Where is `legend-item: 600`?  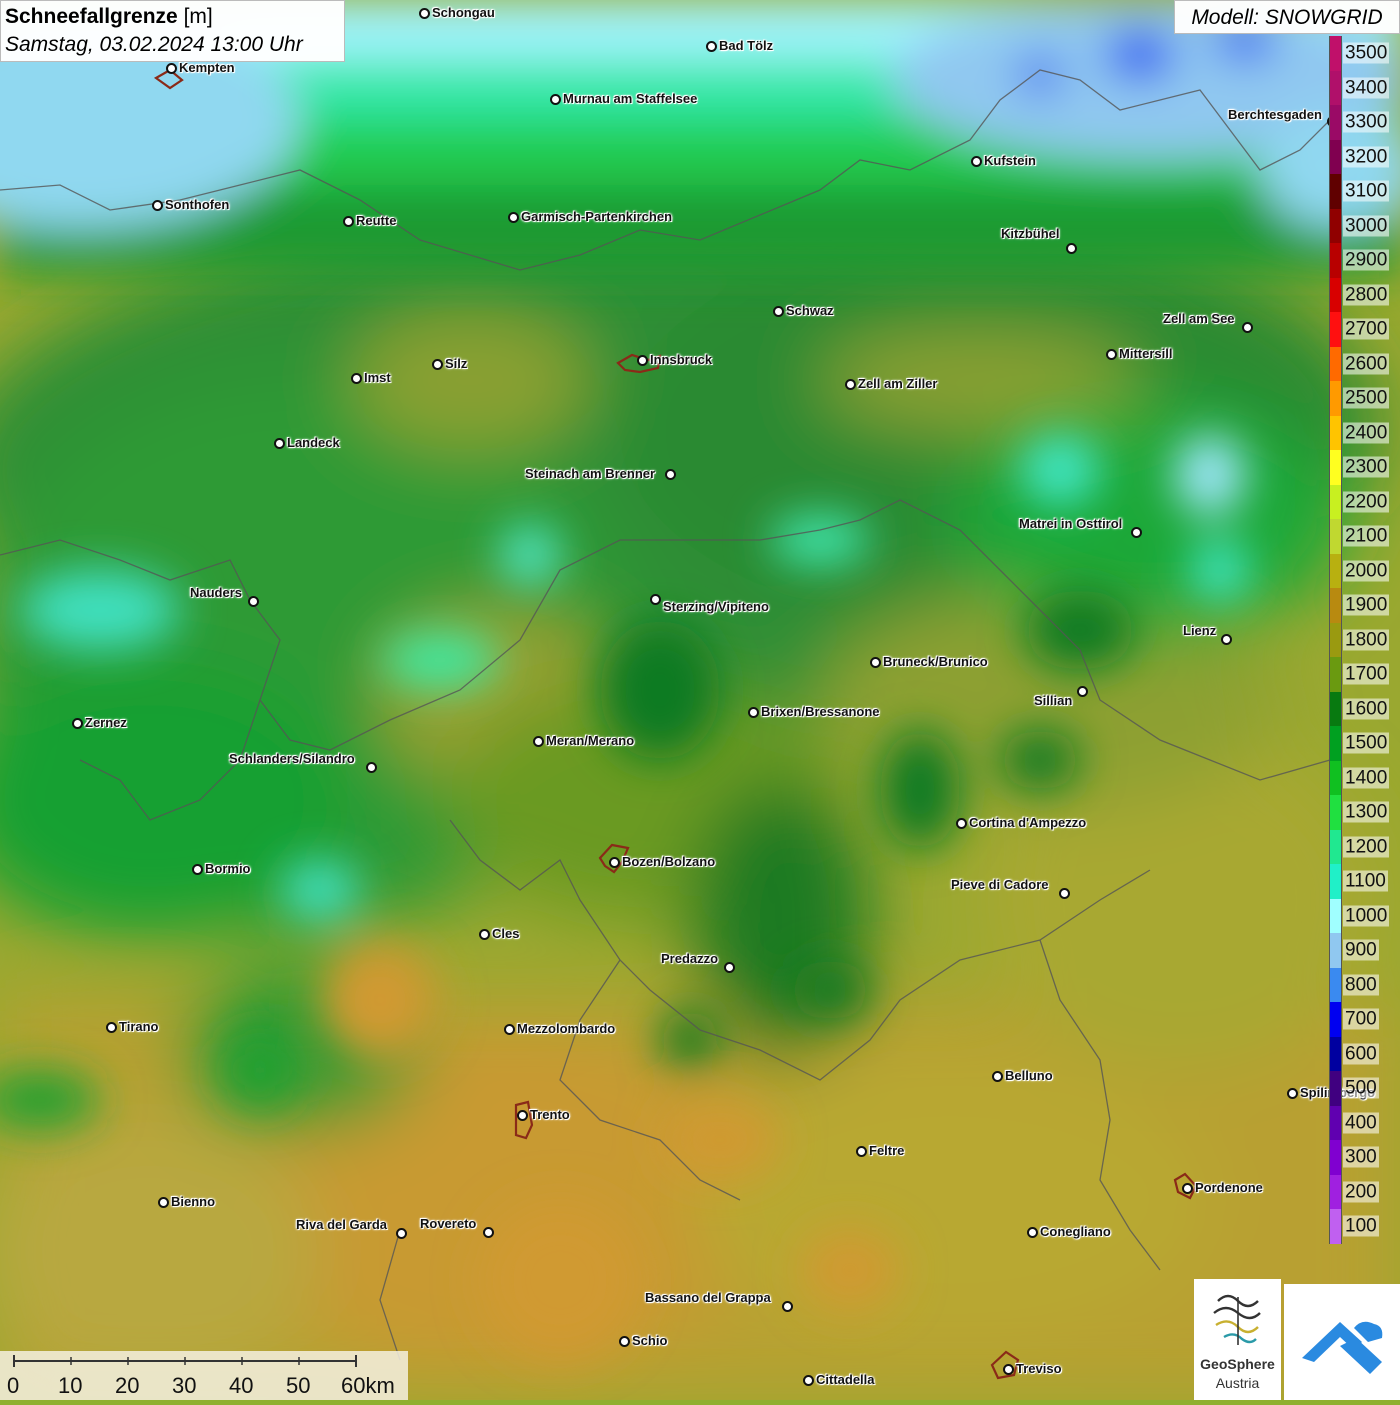 legend-item: 600 is located at coordinates (1364, 1053).